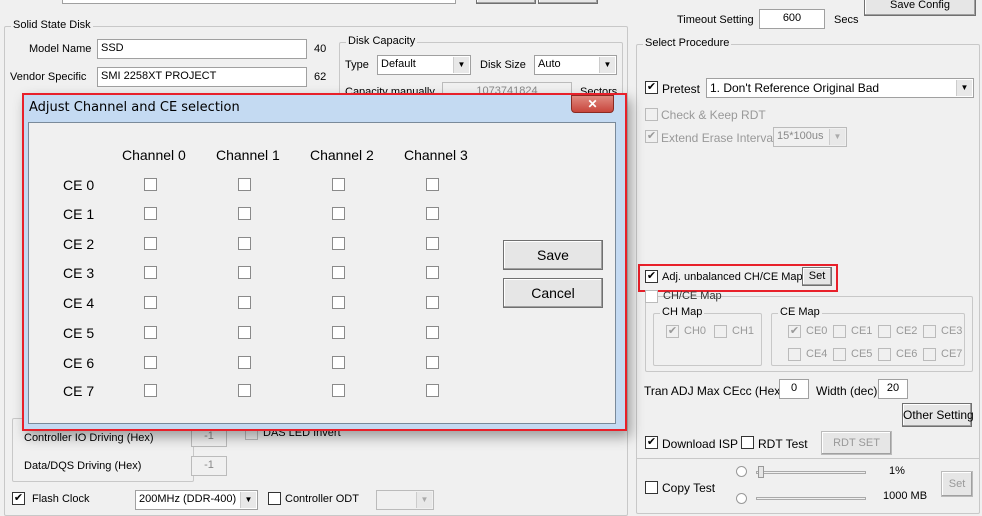 Image resolution: width=982 pixels, height=516 pixels. Describe the element at coordinates (432, 362) in the screenshot. I see `ce6-ch3-checkbox` at that location.